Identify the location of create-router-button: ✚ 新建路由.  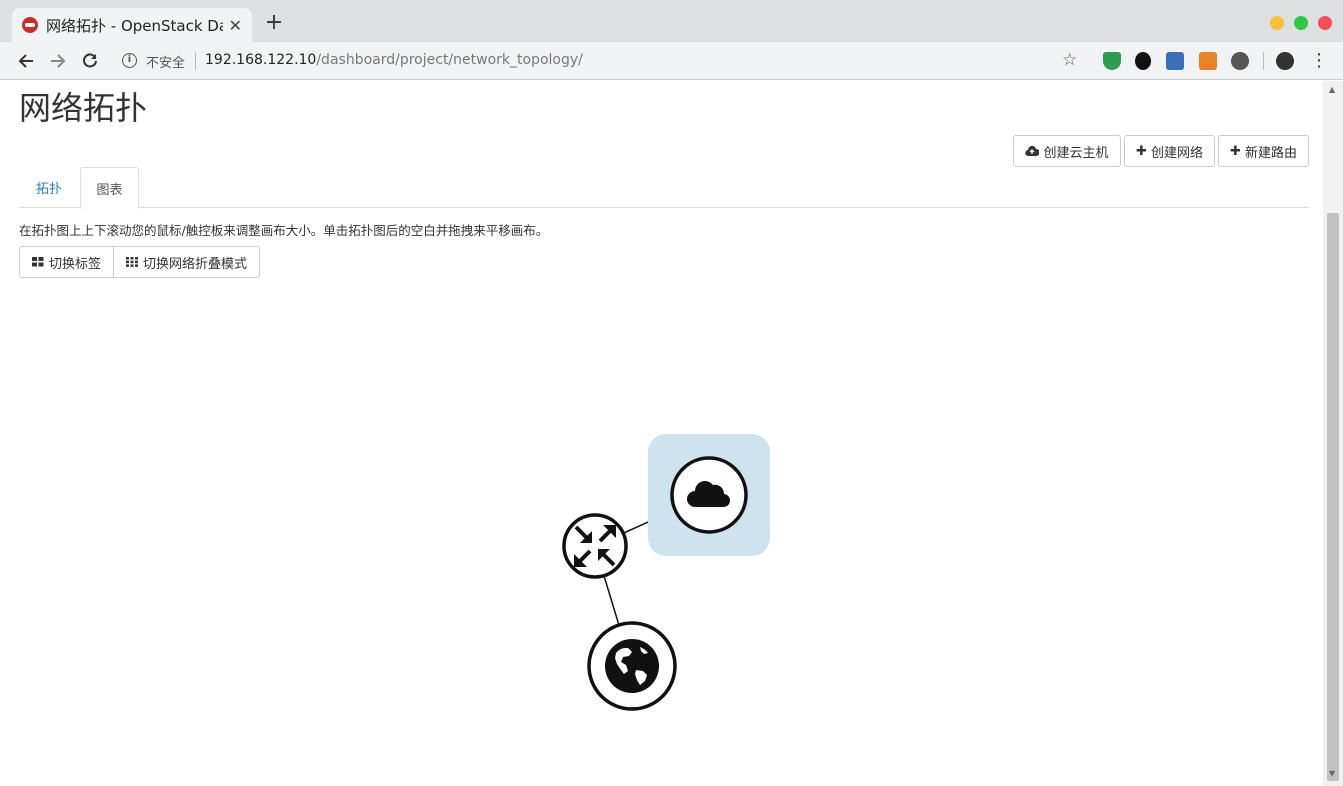
(1263, 151).